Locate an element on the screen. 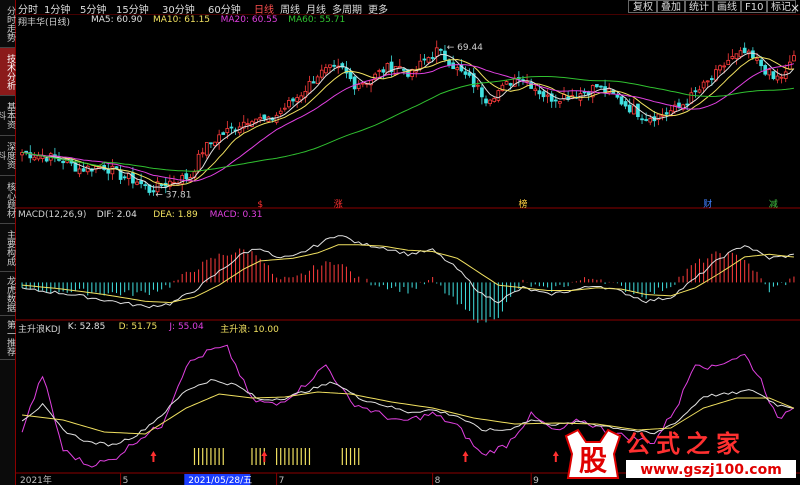 Image resolution: width=800 pixels, height=485 pixels. macd-histogram is located at coordinates (408, 285).